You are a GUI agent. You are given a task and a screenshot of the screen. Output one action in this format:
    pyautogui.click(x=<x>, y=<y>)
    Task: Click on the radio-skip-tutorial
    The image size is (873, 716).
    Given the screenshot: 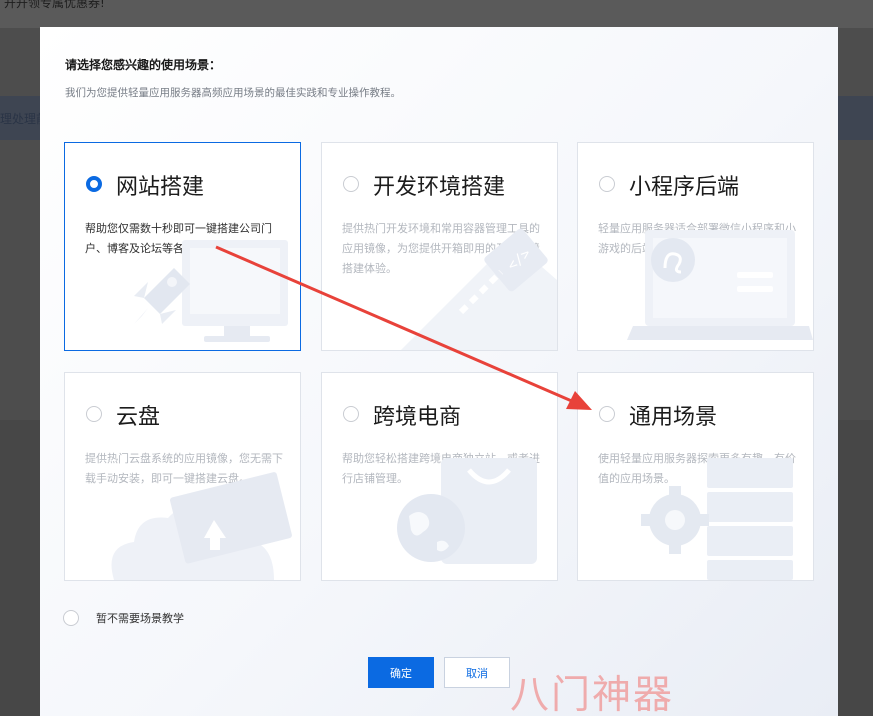 What is the action you would take?
    pyautogui.click(x=71, y=618)
    